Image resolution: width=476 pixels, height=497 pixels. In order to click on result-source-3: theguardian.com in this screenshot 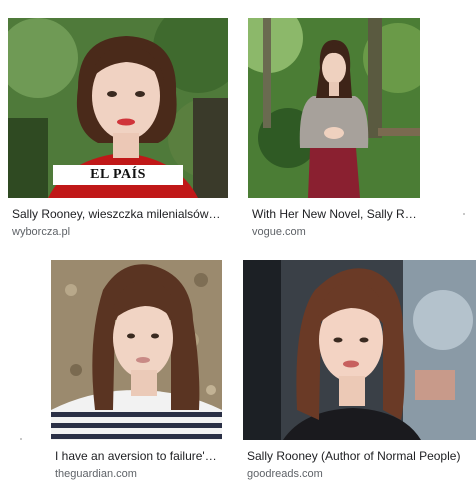, I will do `click(96, 474)`.